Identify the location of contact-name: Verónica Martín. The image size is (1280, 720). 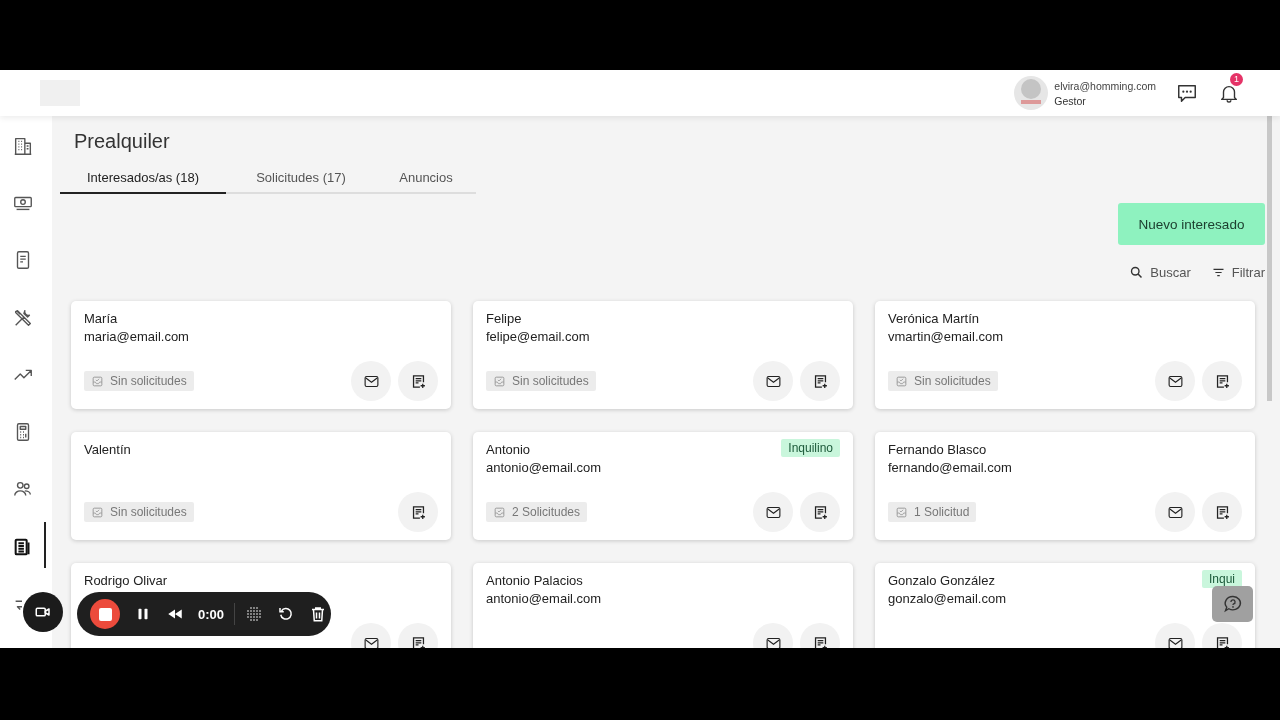
(934, 318).